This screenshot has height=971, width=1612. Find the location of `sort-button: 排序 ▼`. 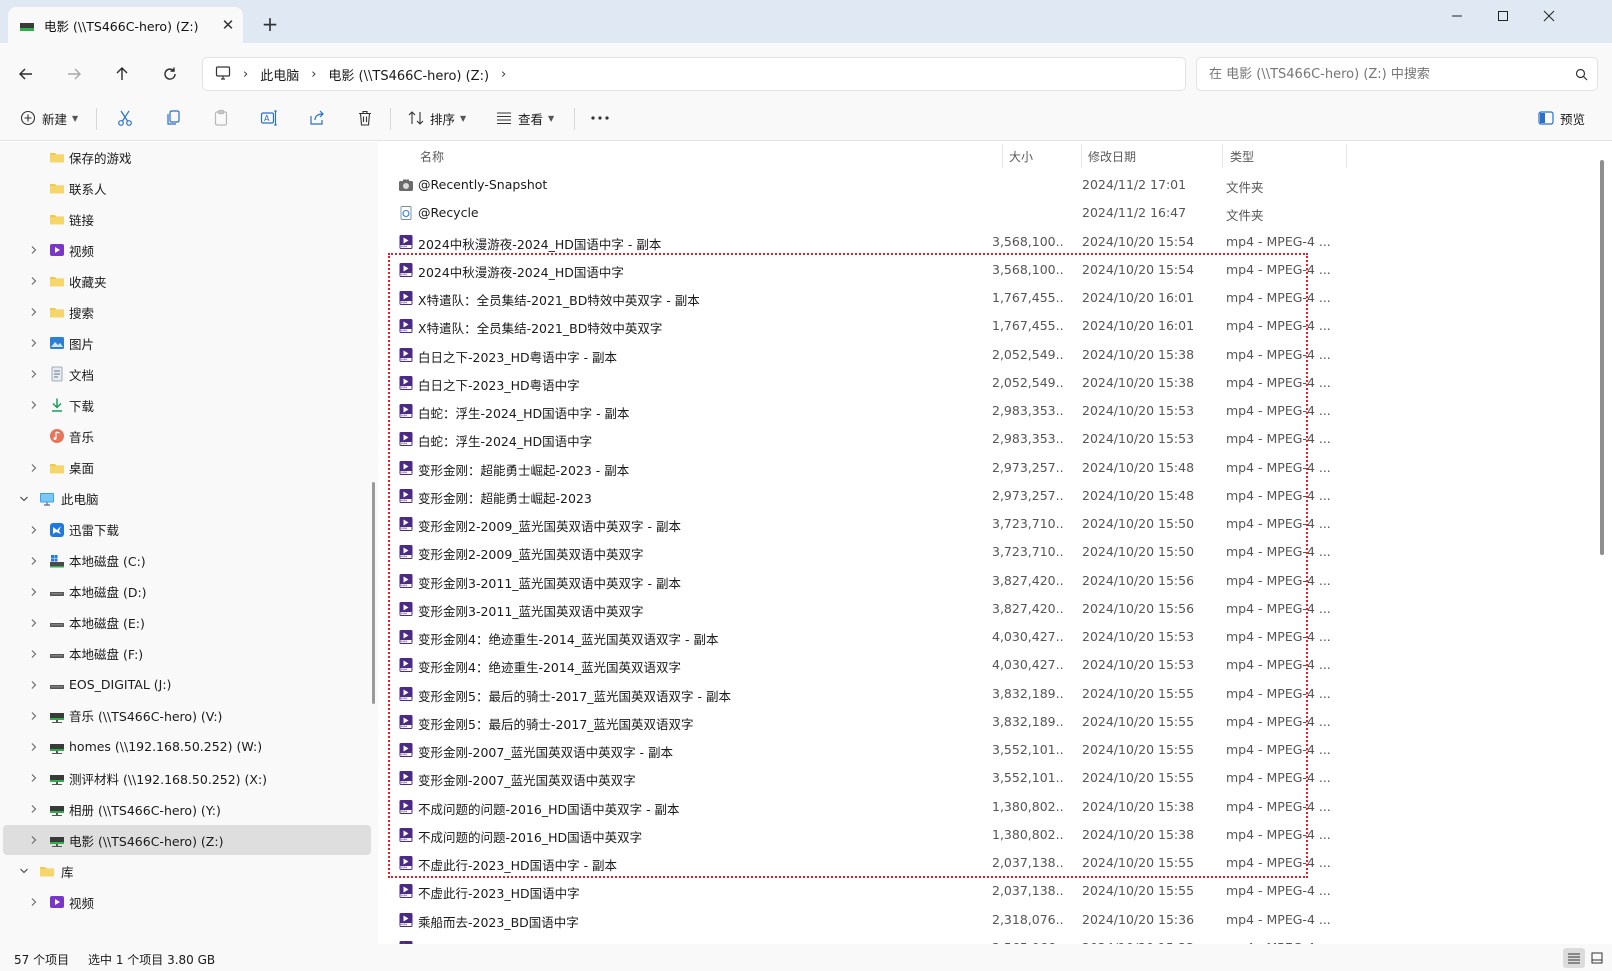

sort-button: 排序 ▼ is located at coordinates (437, 118).